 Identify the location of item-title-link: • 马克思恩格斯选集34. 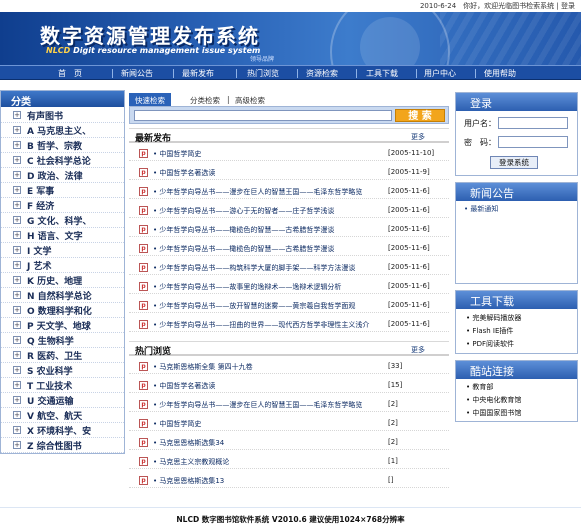
(188, 443).